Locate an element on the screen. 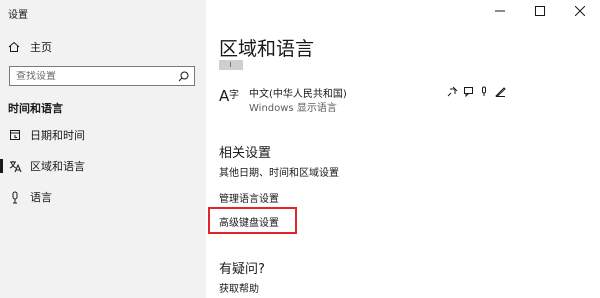 The image size is (600, 298). handwriting-icon is located at coordinates (500, 91).